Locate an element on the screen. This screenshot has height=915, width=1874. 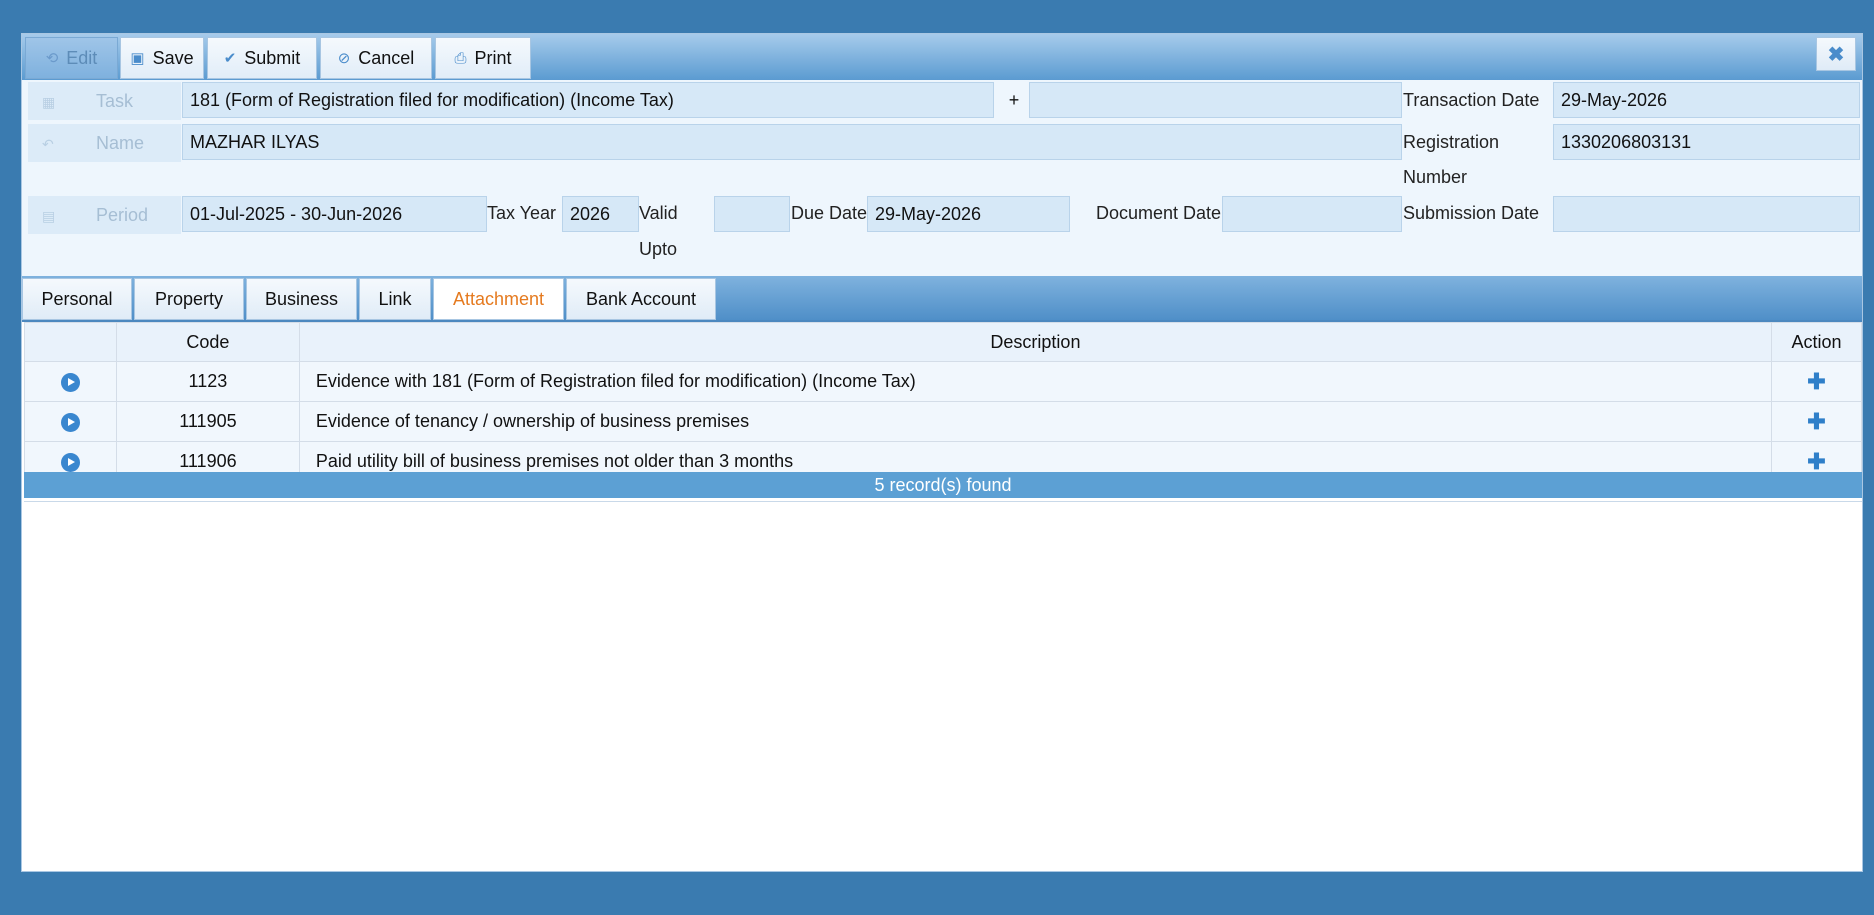
transaction-date-value: 29-May-2026 is located at coordinates (1614, 99).